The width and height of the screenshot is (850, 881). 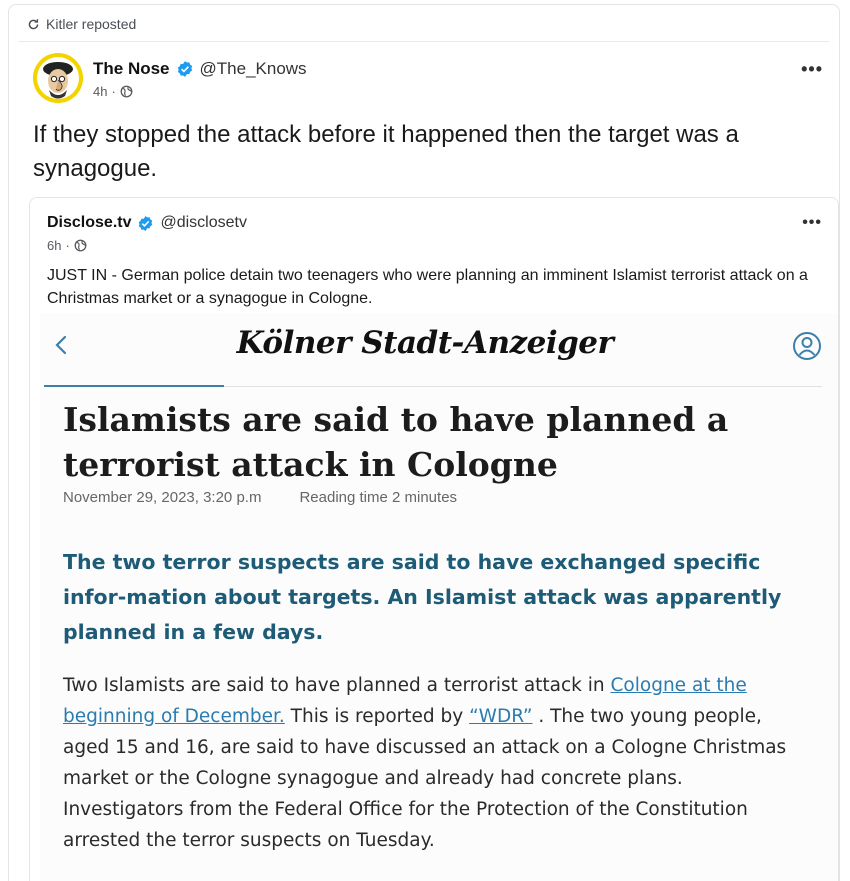 What do you see at coordinates (162, 497) in the screenshot?
I see `article-date: November 29, 2023, 3:20 p.m` at bounding box center [162, 497].